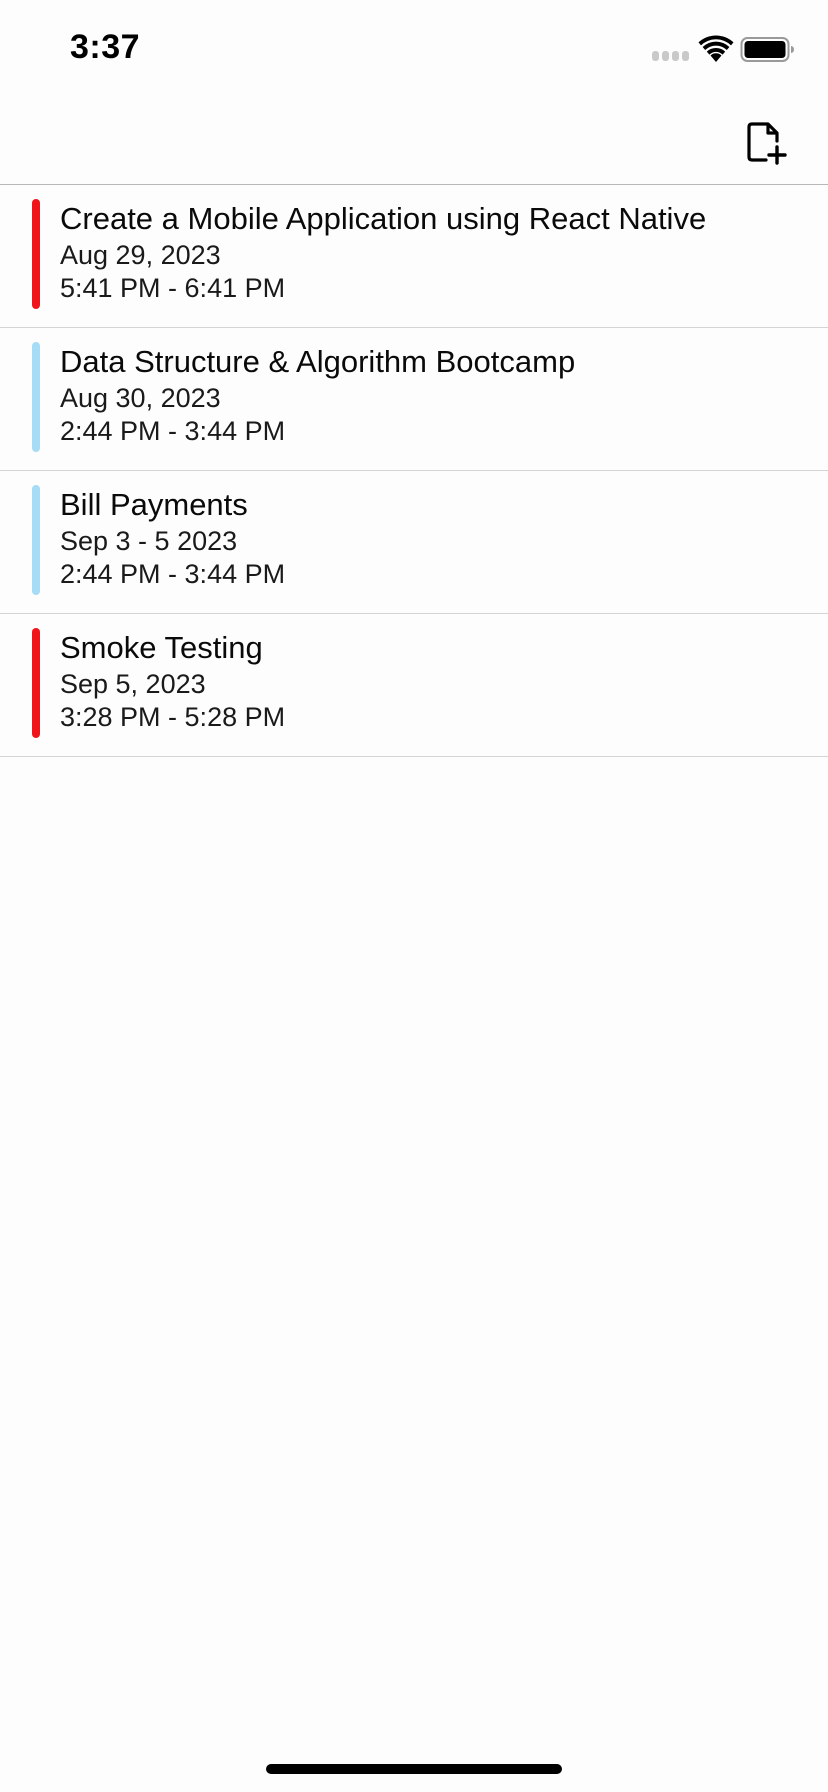 The image size is (828, 1792). What do you see at coordinates (154, 504) in the screenshot?
I see `task-title: Bill Payments` at bounding box center [154, 504].